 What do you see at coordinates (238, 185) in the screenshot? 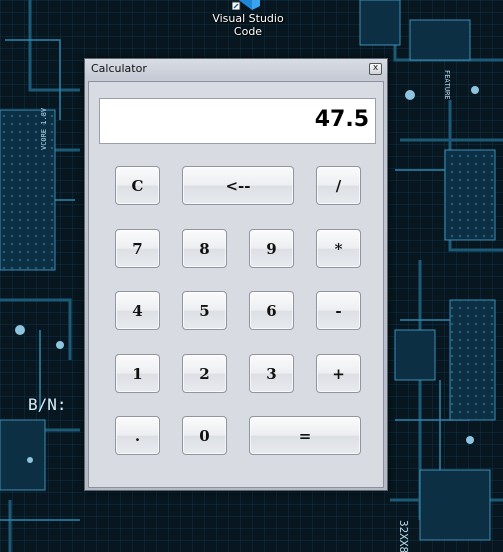
I see `backspace-button: <--` at bounding box center [238, 185].